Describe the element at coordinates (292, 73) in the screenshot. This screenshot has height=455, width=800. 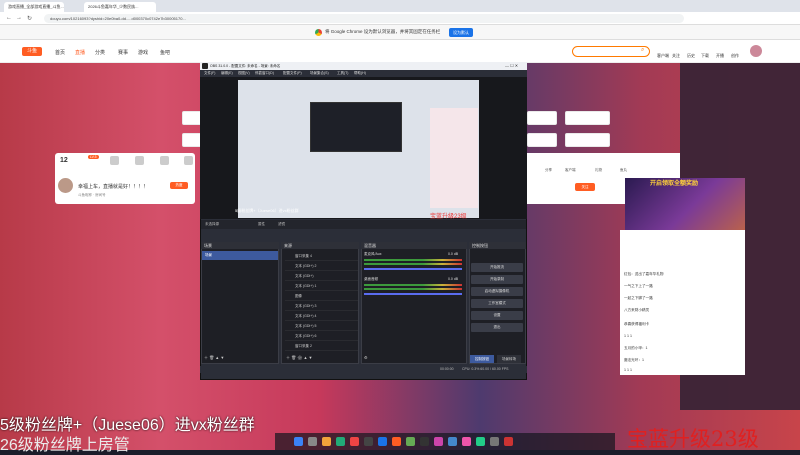
I see `menu-profile: 配置文件(P)` at that location.